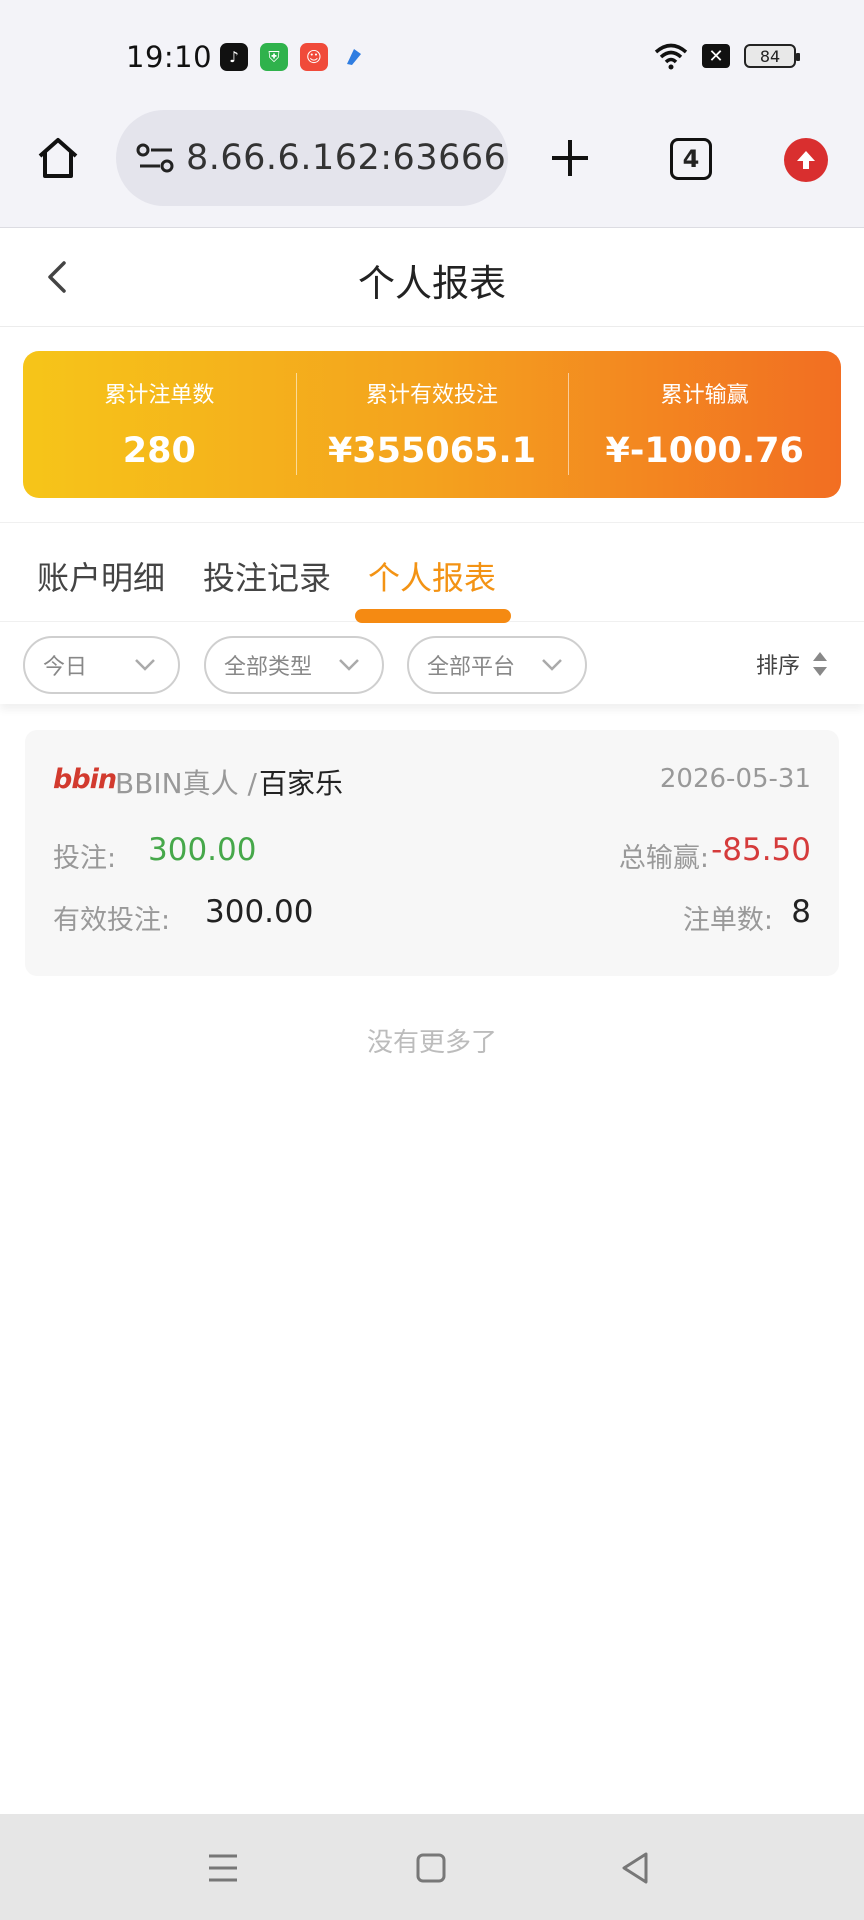 The height and width of the screenshot is (1920, 864). I want to click on date-filter-label: 今日, so click(65, 667).